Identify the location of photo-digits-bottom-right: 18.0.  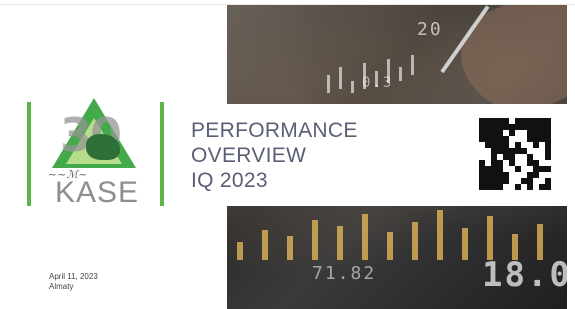
(524, 275).